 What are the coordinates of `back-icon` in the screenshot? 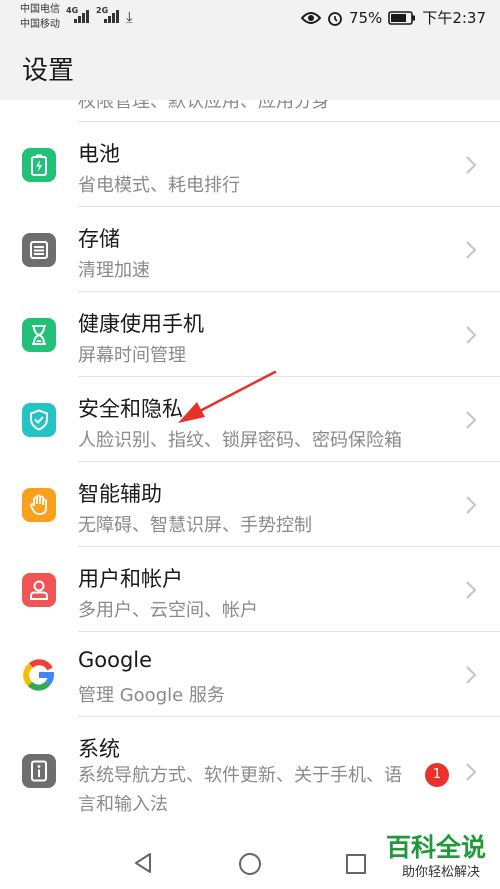 It's located at (143, 863).